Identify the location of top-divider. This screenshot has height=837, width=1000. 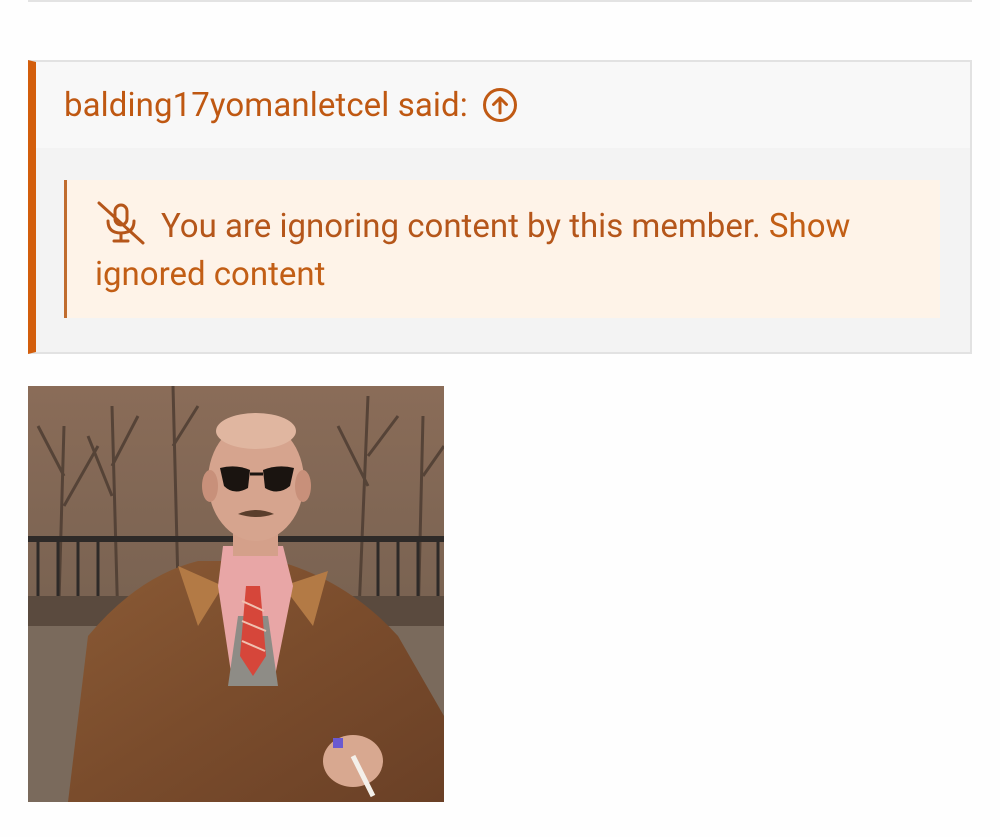
(500, 1).